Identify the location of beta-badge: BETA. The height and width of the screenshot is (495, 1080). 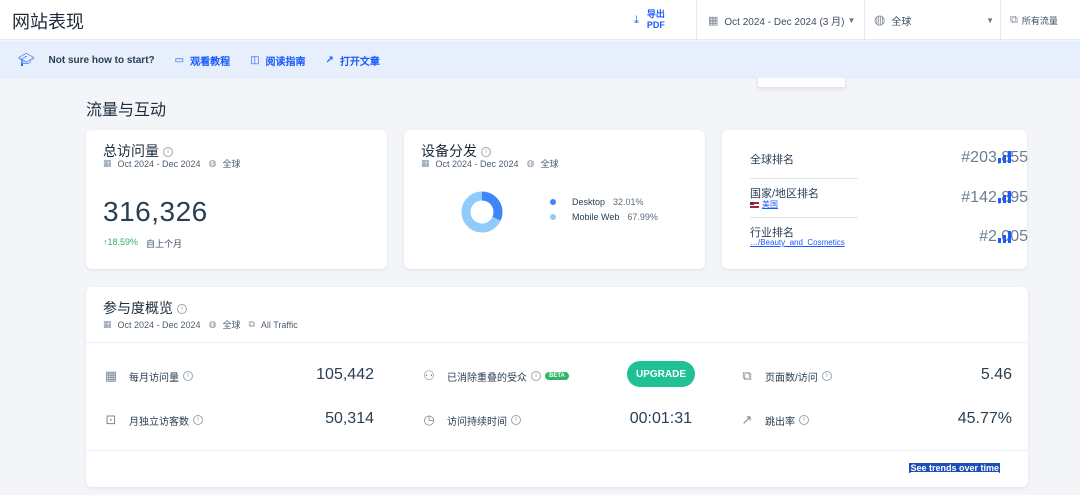
(557, 376).